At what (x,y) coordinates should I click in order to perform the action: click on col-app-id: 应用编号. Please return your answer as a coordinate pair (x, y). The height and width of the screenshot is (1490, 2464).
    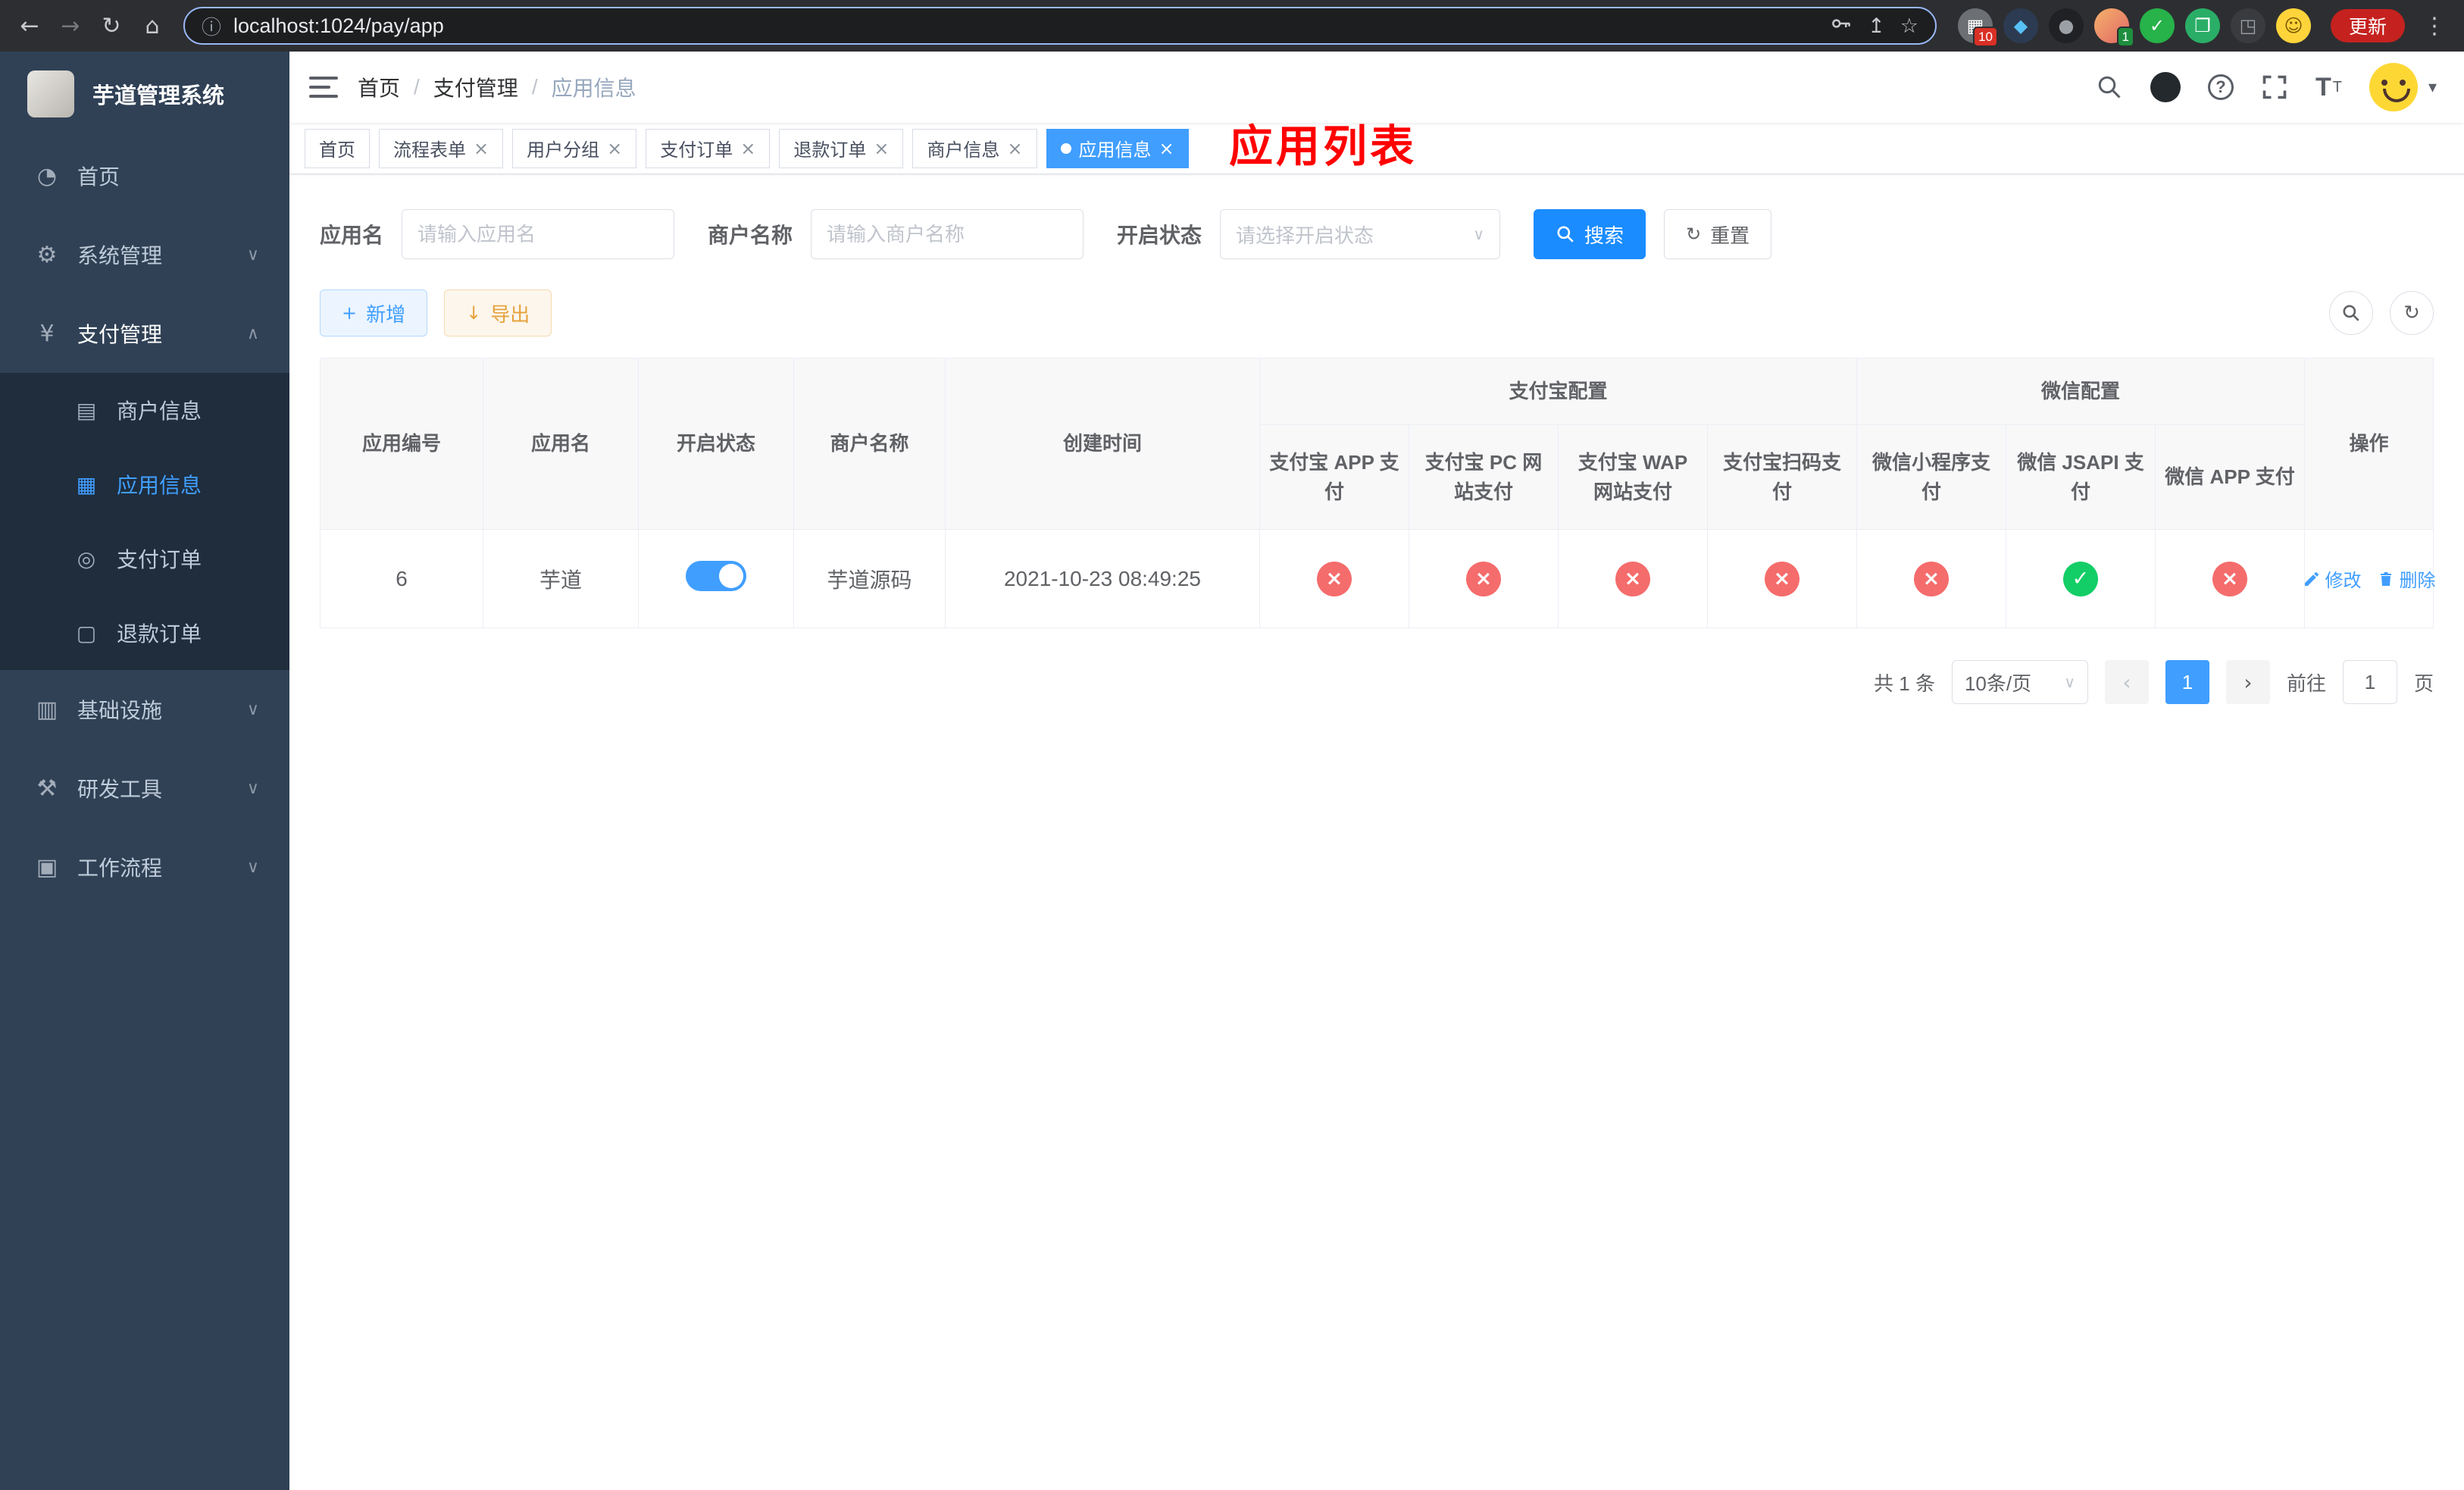
    Looking at the image, I should click on (401, 444).